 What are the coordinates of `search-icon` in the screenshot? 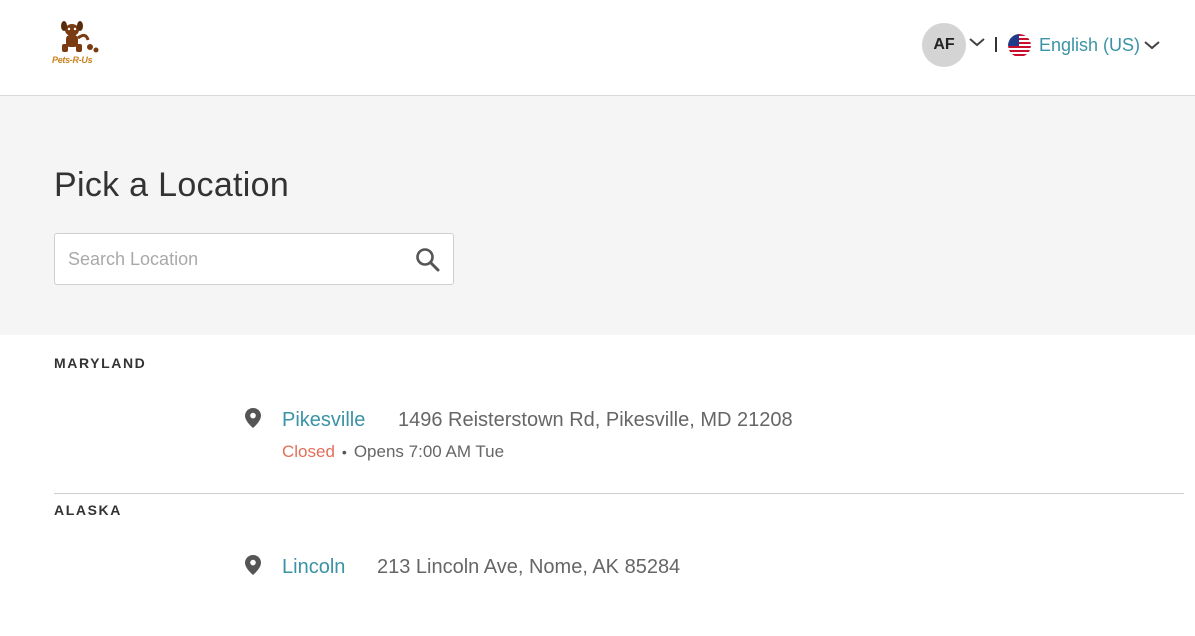 It's located at (428, 260).